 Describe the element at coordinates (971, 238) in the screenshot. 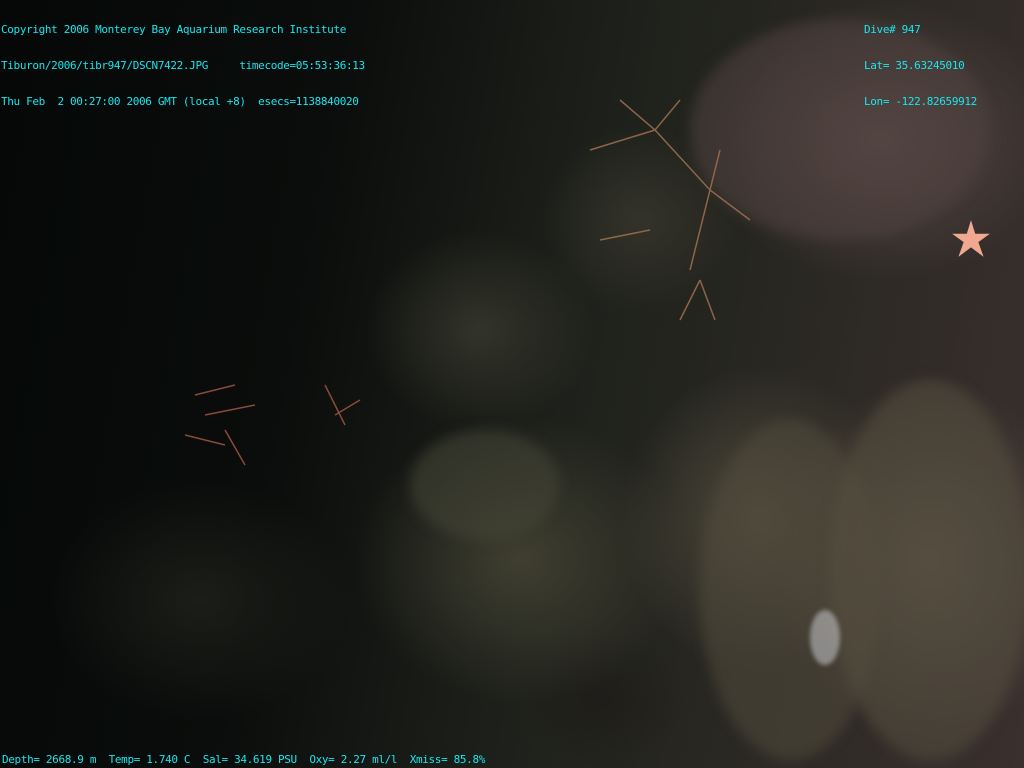

I see `starfish` at that location.